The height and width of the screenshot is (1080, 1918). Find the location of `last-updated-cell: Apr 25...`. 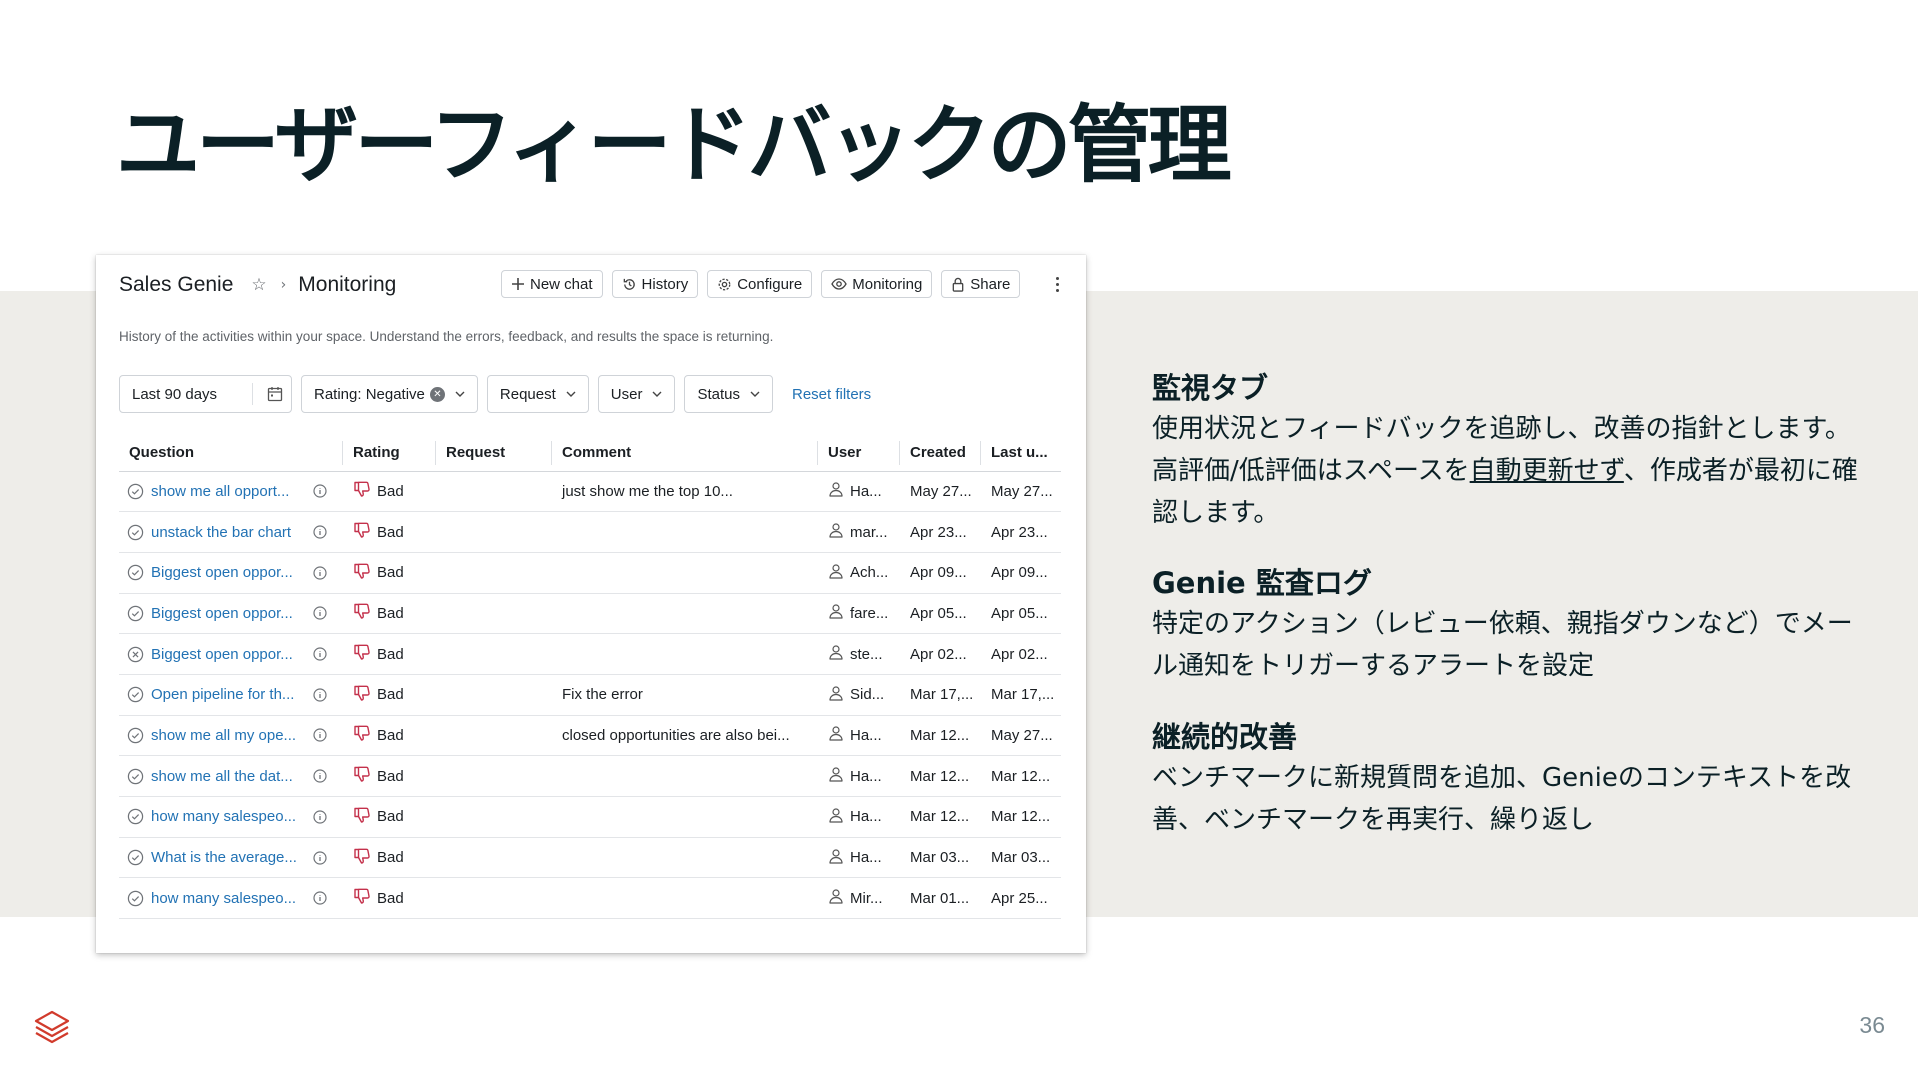

last-updated-cell: Apr 25... is located at coordinates (1021, 898).